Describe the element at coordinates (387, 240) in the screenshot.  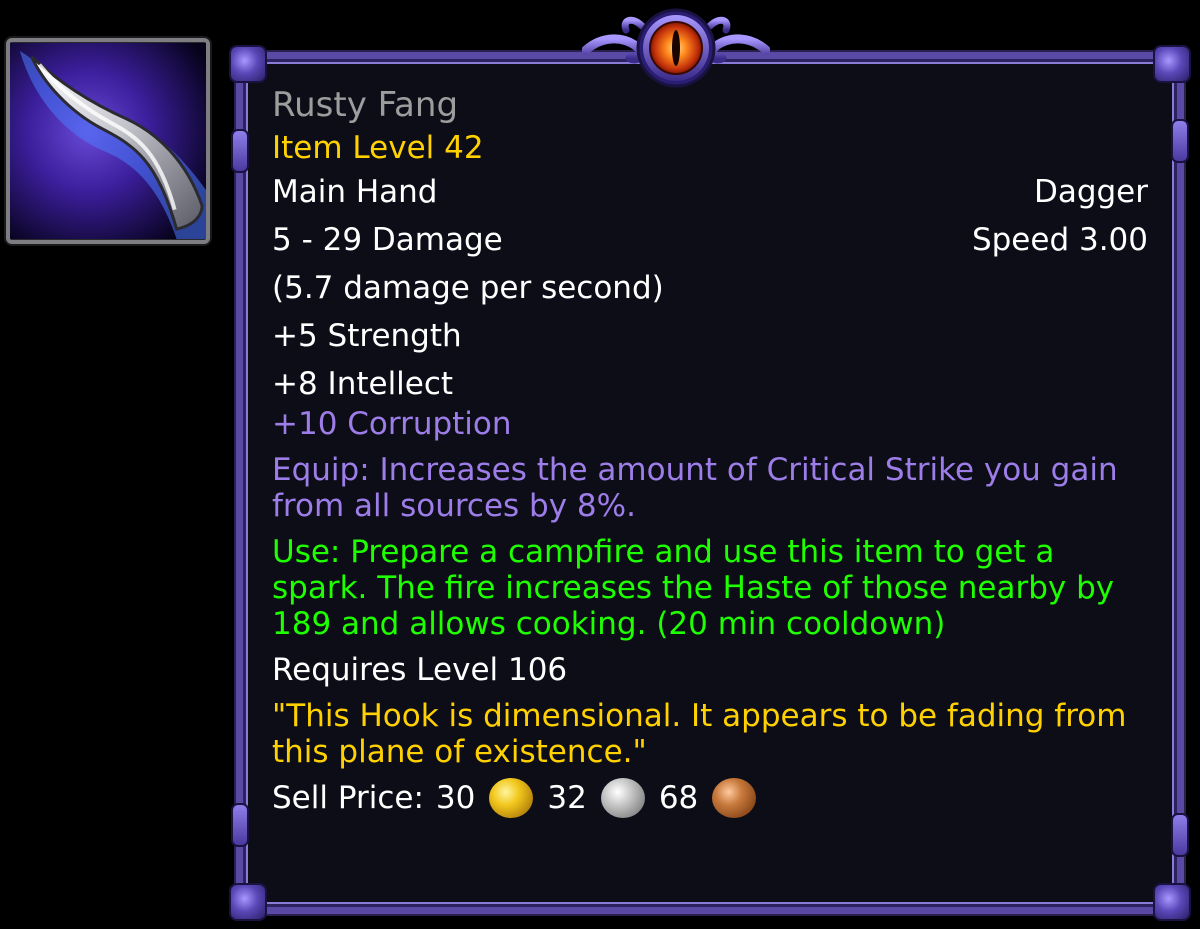
I see `item-damage: 5 - 29 Damage` at that location.